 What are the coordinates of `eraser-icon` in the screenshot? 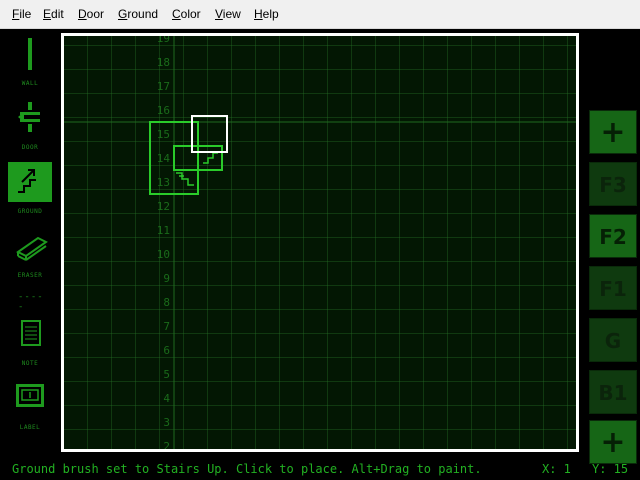 It's located at (32, 248).